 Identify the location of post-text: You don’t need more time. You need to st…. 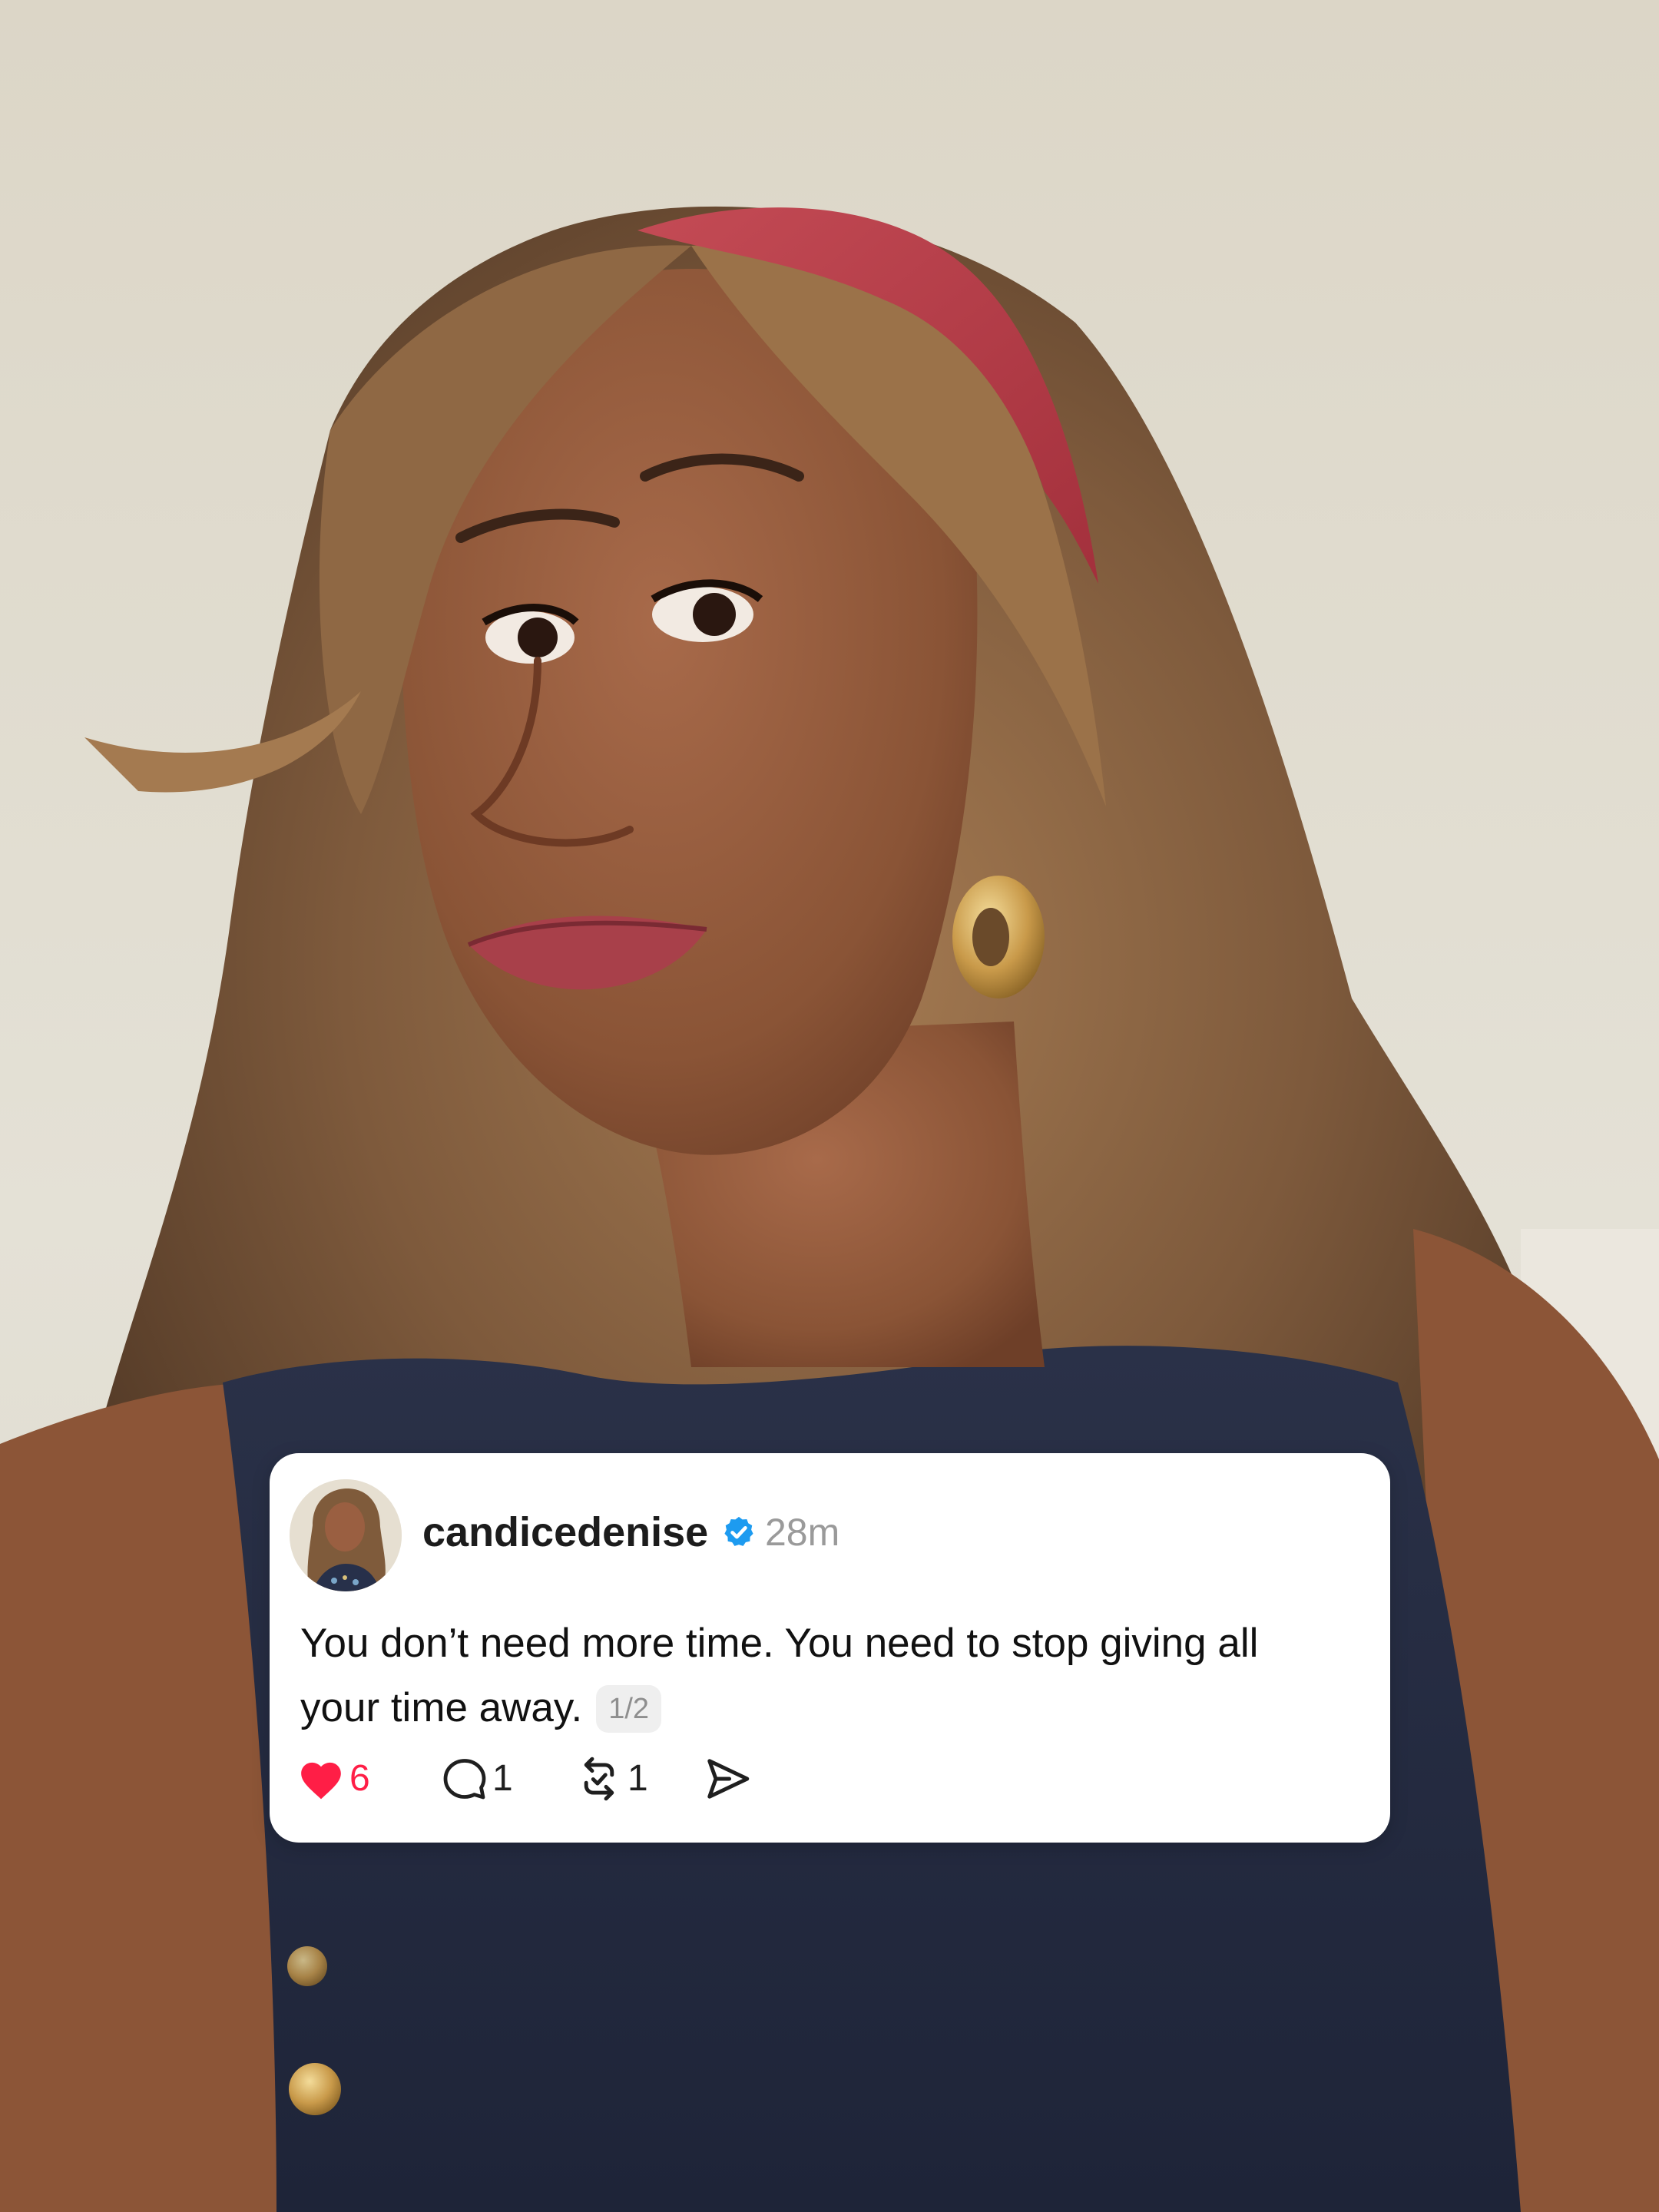
(838, 1676).